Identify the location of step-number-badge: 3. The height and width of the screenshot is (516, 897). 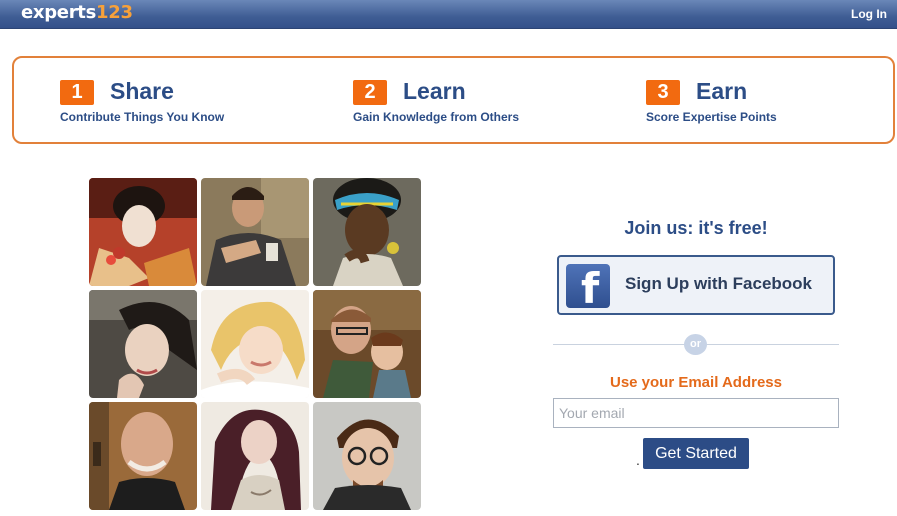
(663, 92).